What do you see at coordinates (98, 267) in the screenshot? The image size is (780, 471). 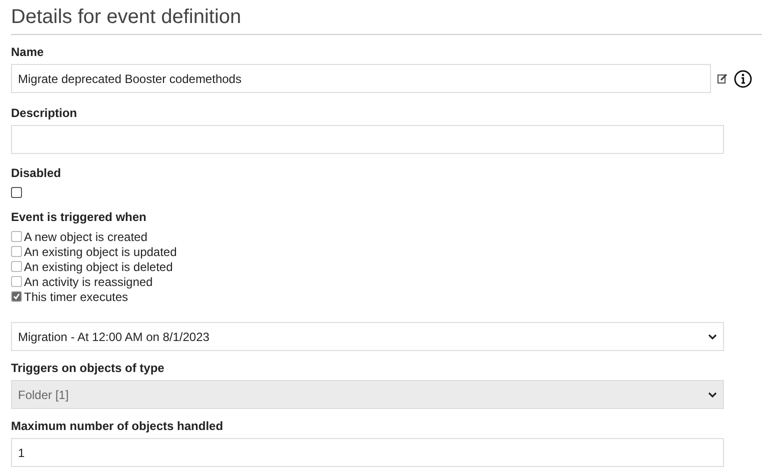 I see `option-label: An existing object is deleted` at bounding box center [98, 267].